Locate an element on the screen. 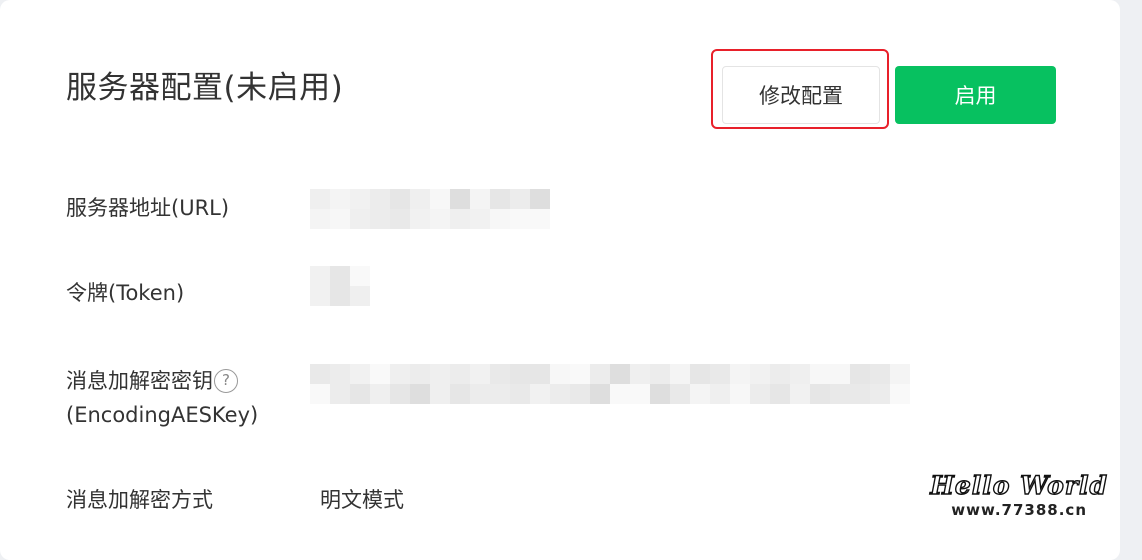 The width and height of the screenshot is (1142, 560). watermark-url: www.77388.cn is located at coordinates (1019, 510).